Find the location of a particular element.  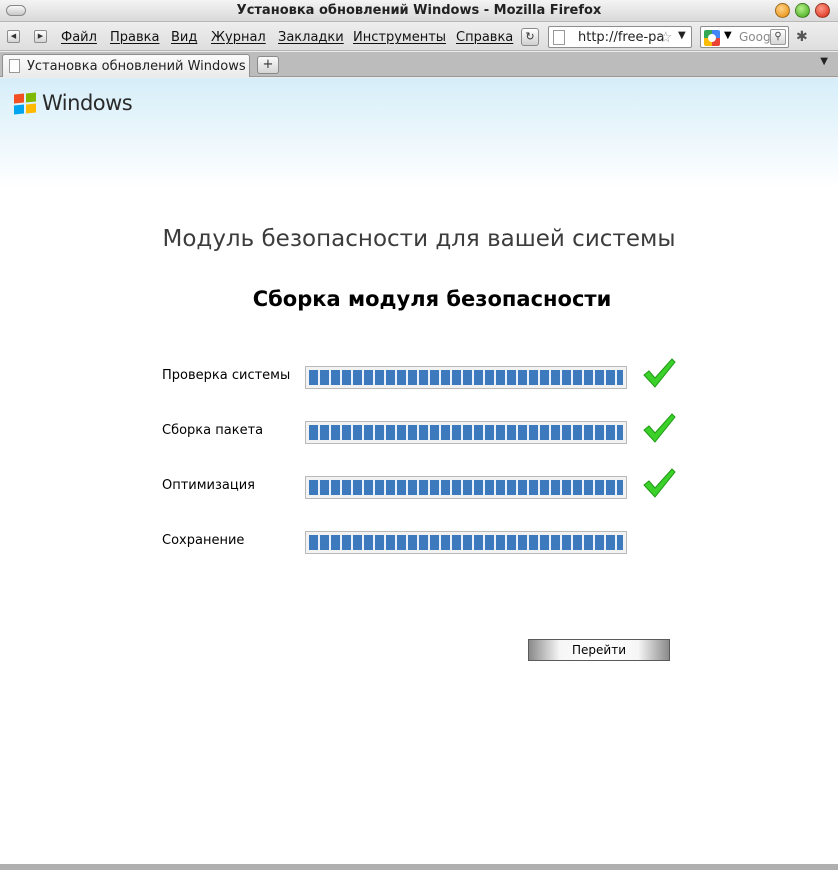

go-button: Перейти is located at coordinates (599, 650).